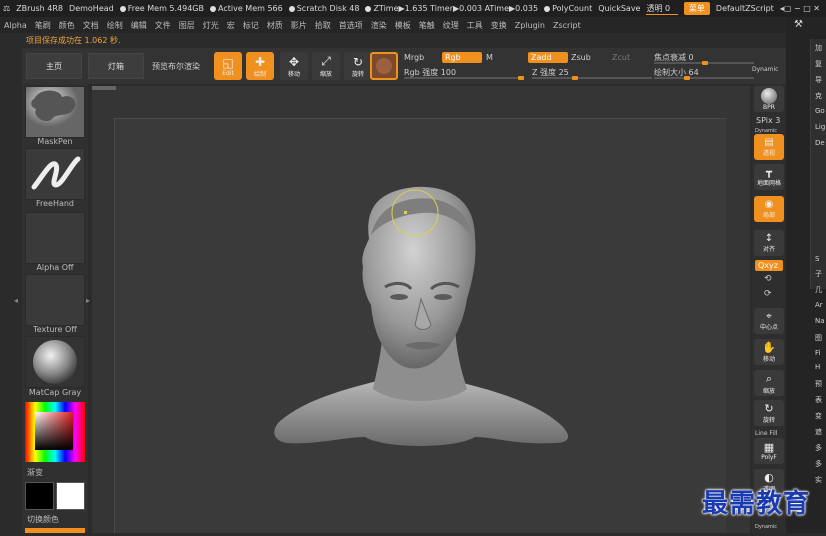 The width and height of the screenshot is (826, 536). What do you see at coordinates (820, 143) in the screenshot?
I see `tray-item: De` at bounding box center [820, 143].